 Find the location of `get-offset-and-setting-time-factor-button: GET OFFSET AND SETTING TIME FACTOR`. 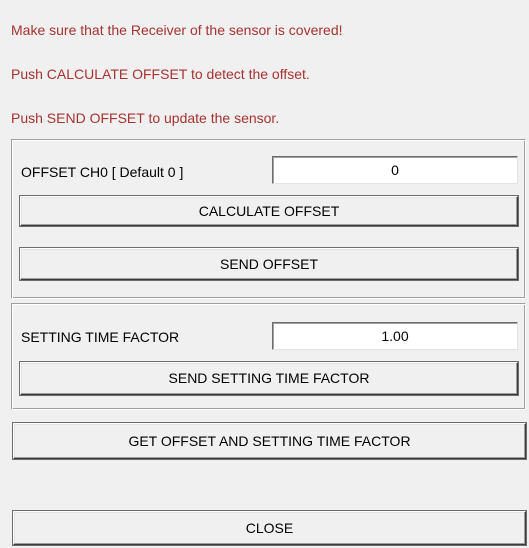

get-offset-and-setting-time-factor-button: GET OFFSET AND SETTING TIME FACTOR is located at coordinates (269, 441).